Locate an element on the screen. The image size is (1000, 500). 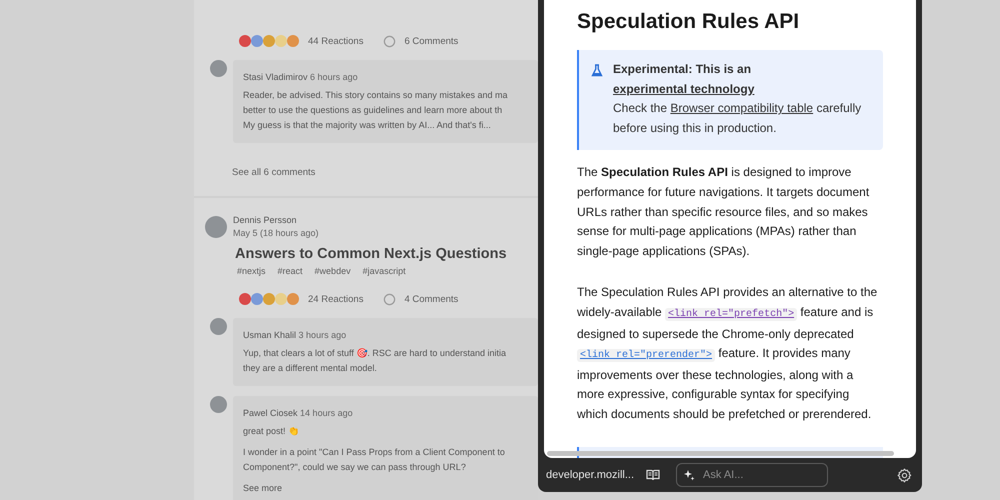
comment-text: Component?", could we say we can pass through URL? is located at coordinates (355, 467).